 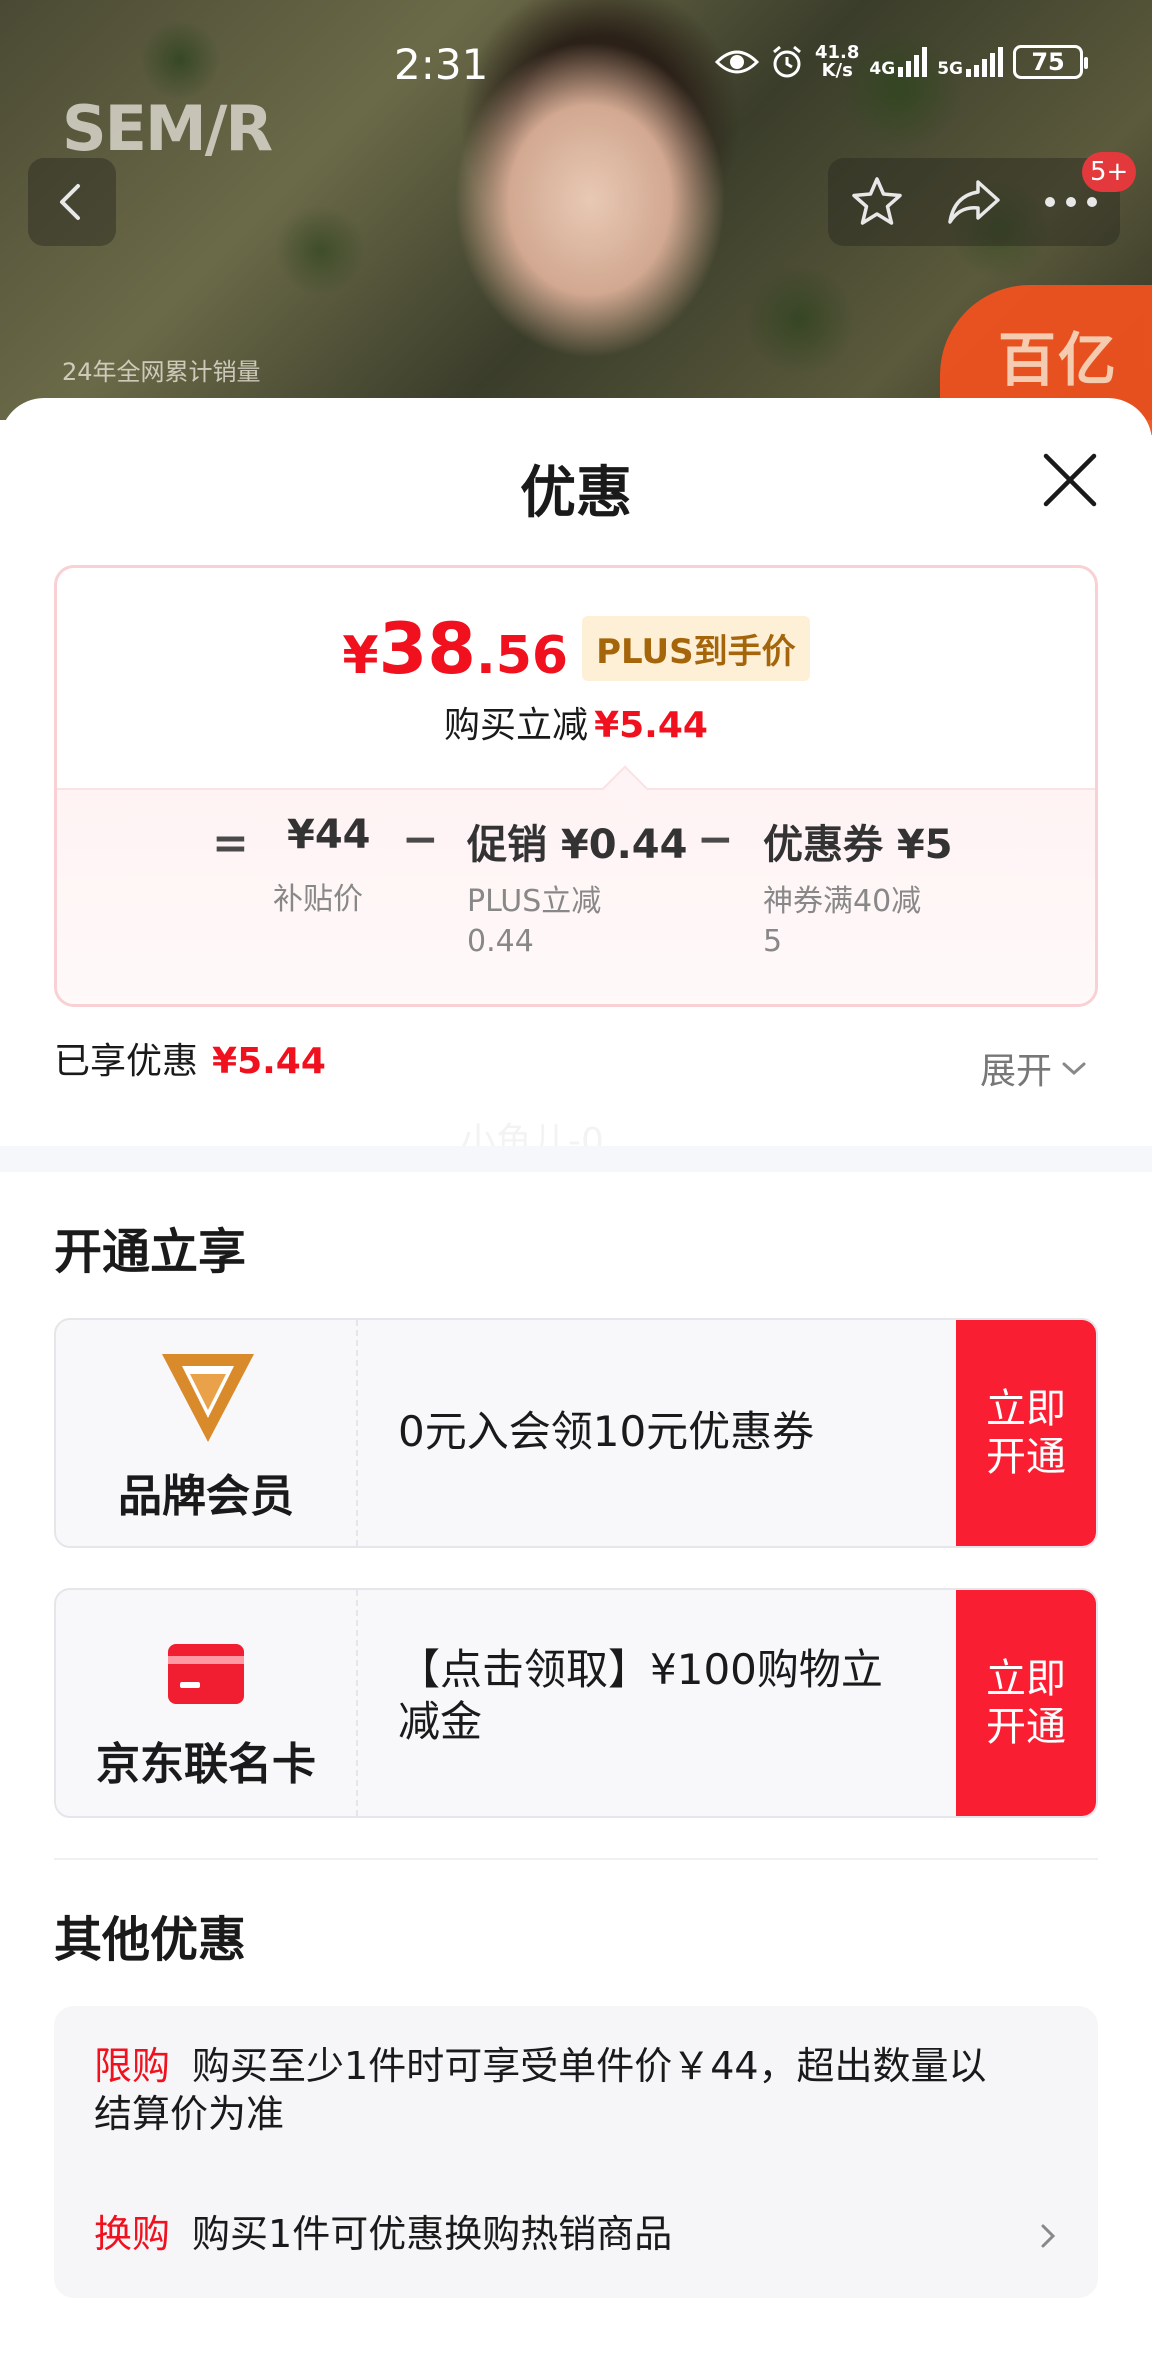 I want to click on coupon-sub-amount: 5, so click(x=773, y=941).